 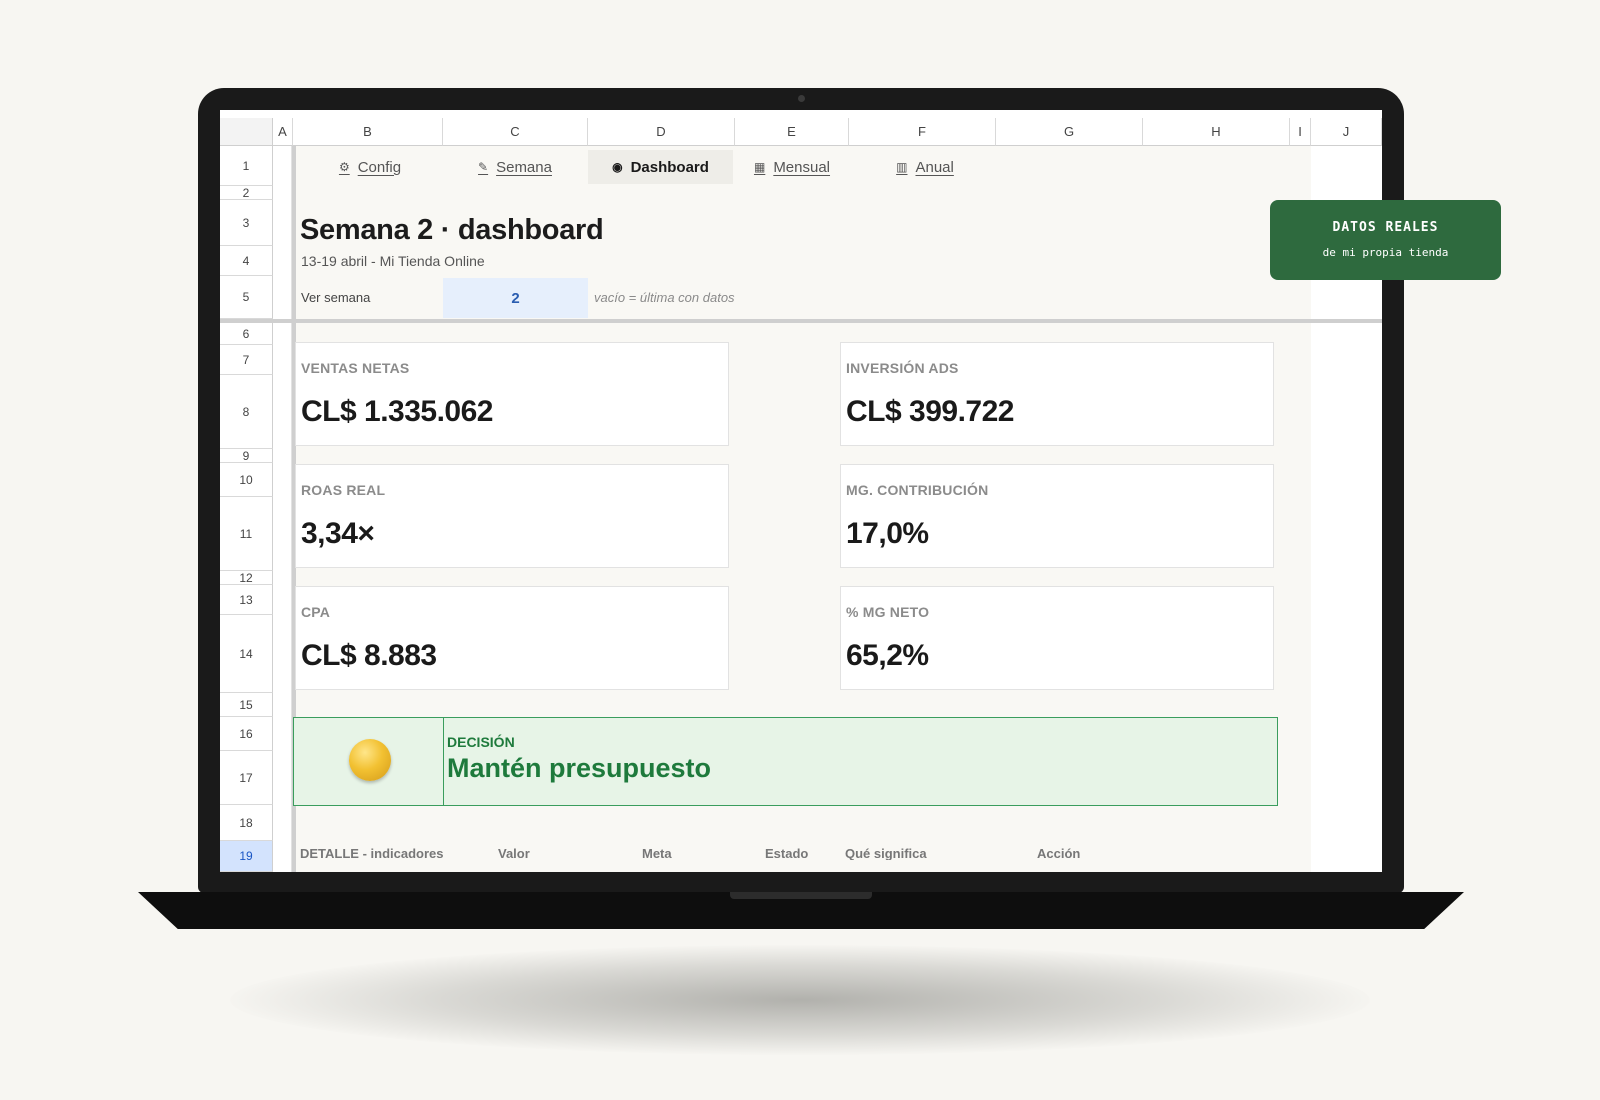 I want to click on detail-header-cell: Qué significa, so click(x=886, y=853).